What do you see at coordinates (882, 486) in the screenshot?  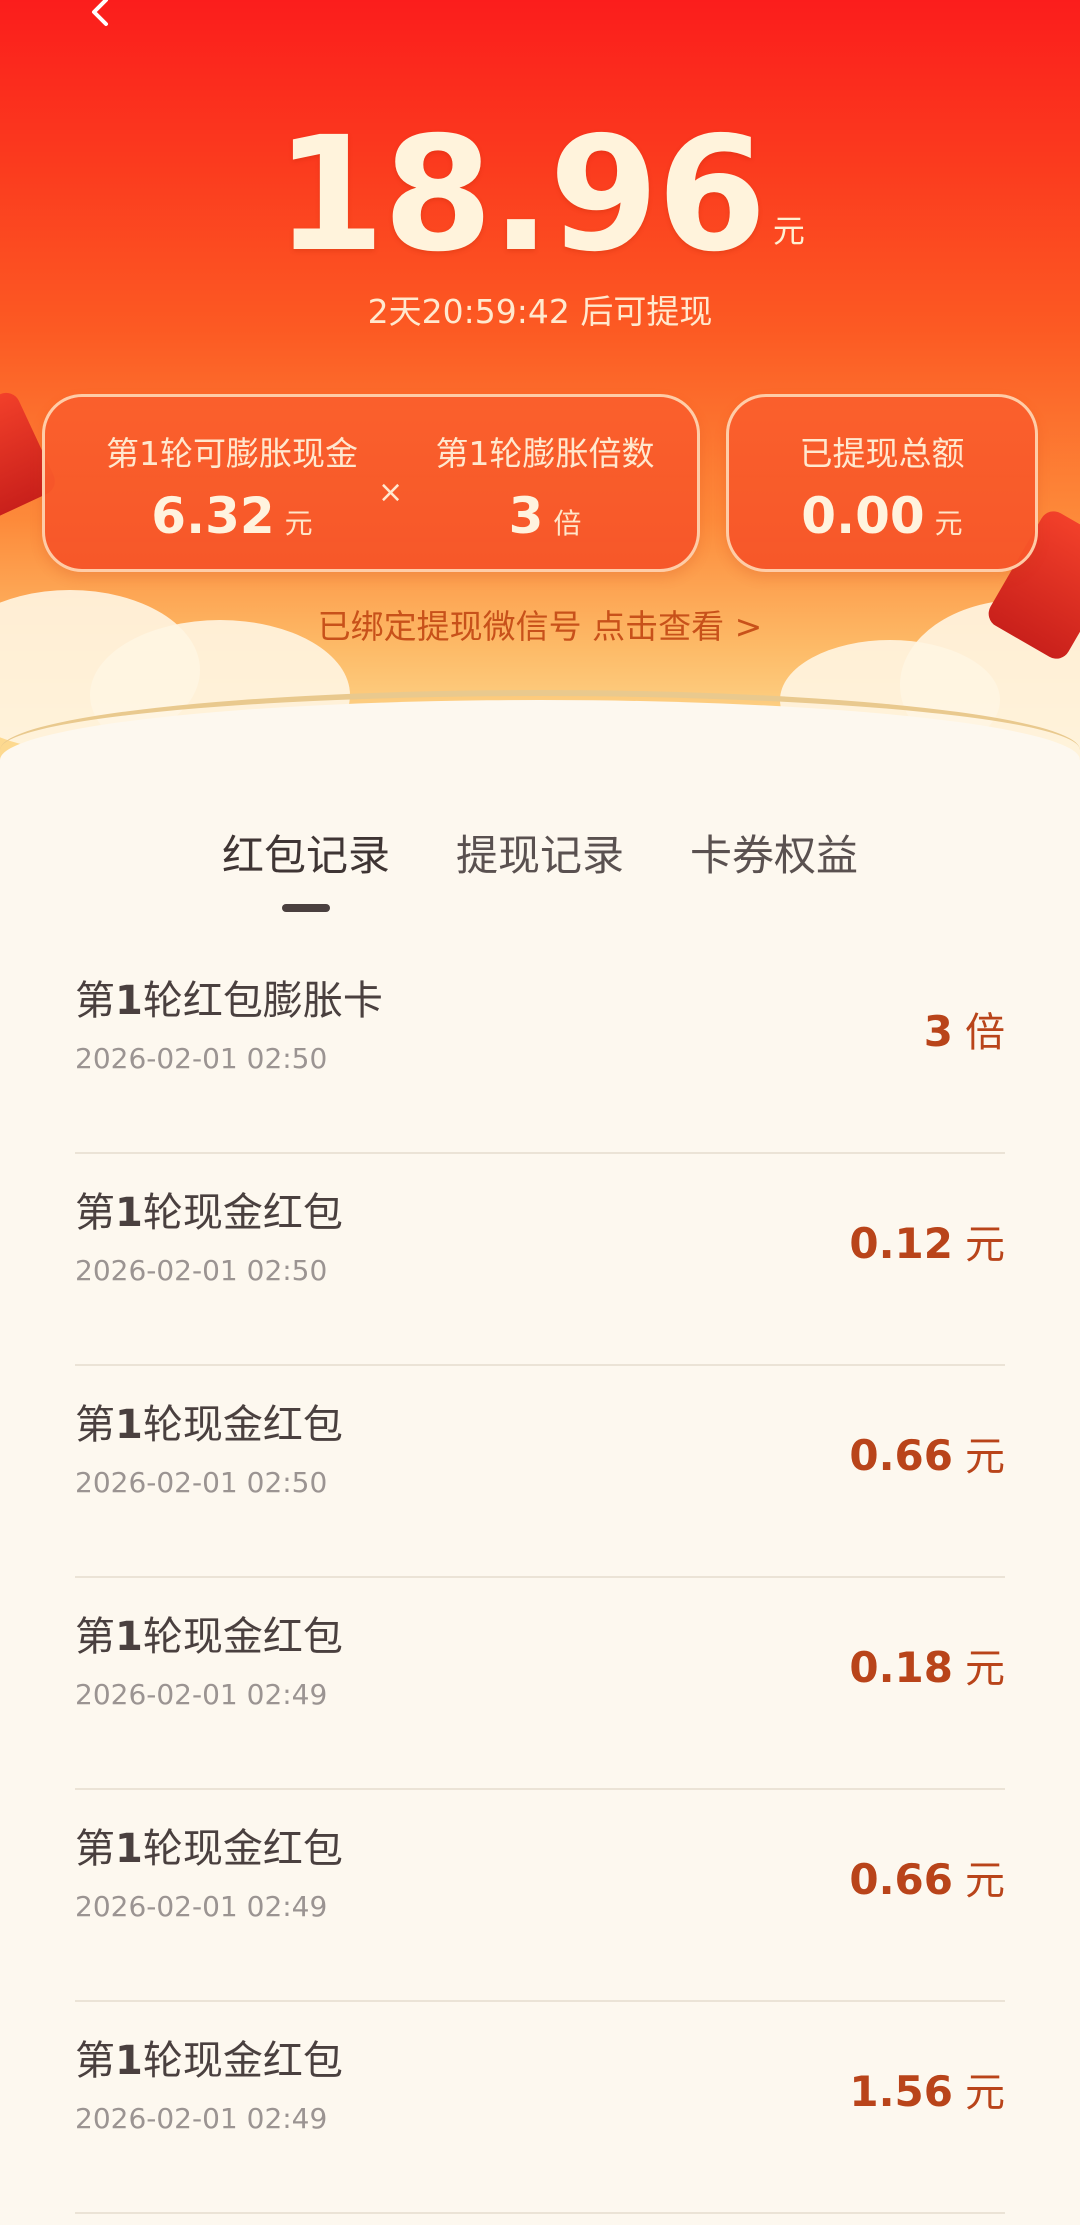 I see `withdrawn-total-stat: 已提现总额 0.00 元` at bounding box center [882, 486].